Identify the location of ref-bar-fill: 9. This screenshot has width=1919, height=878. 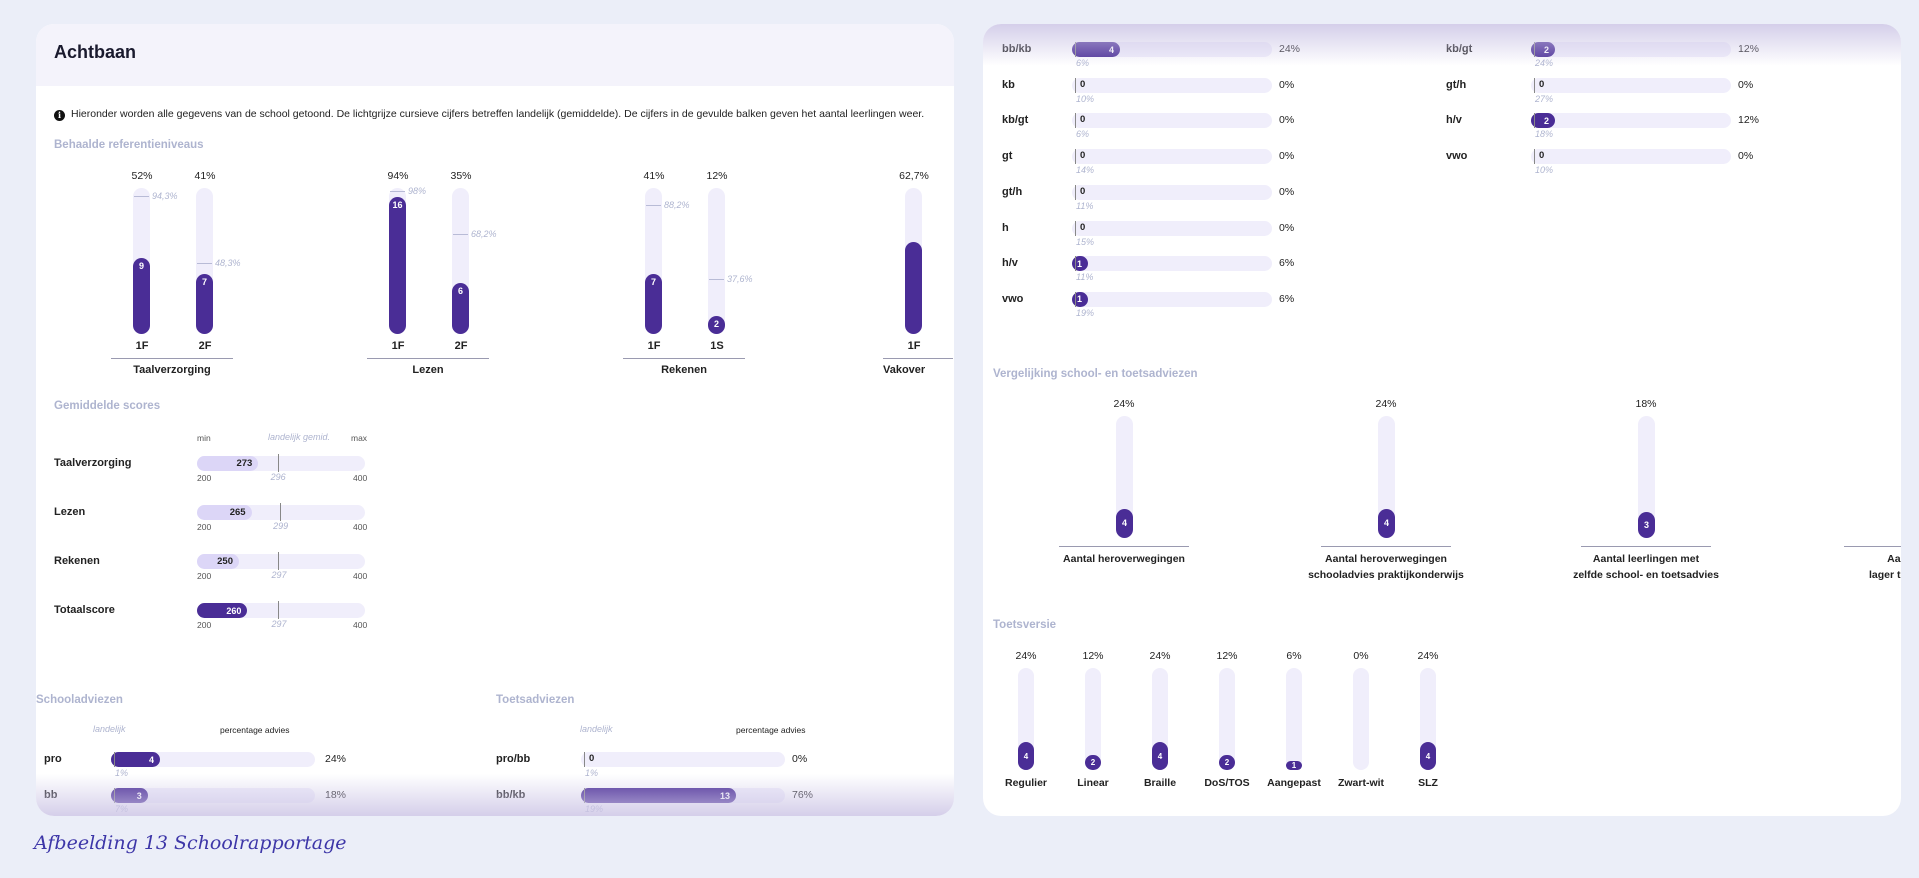
(141, 296).